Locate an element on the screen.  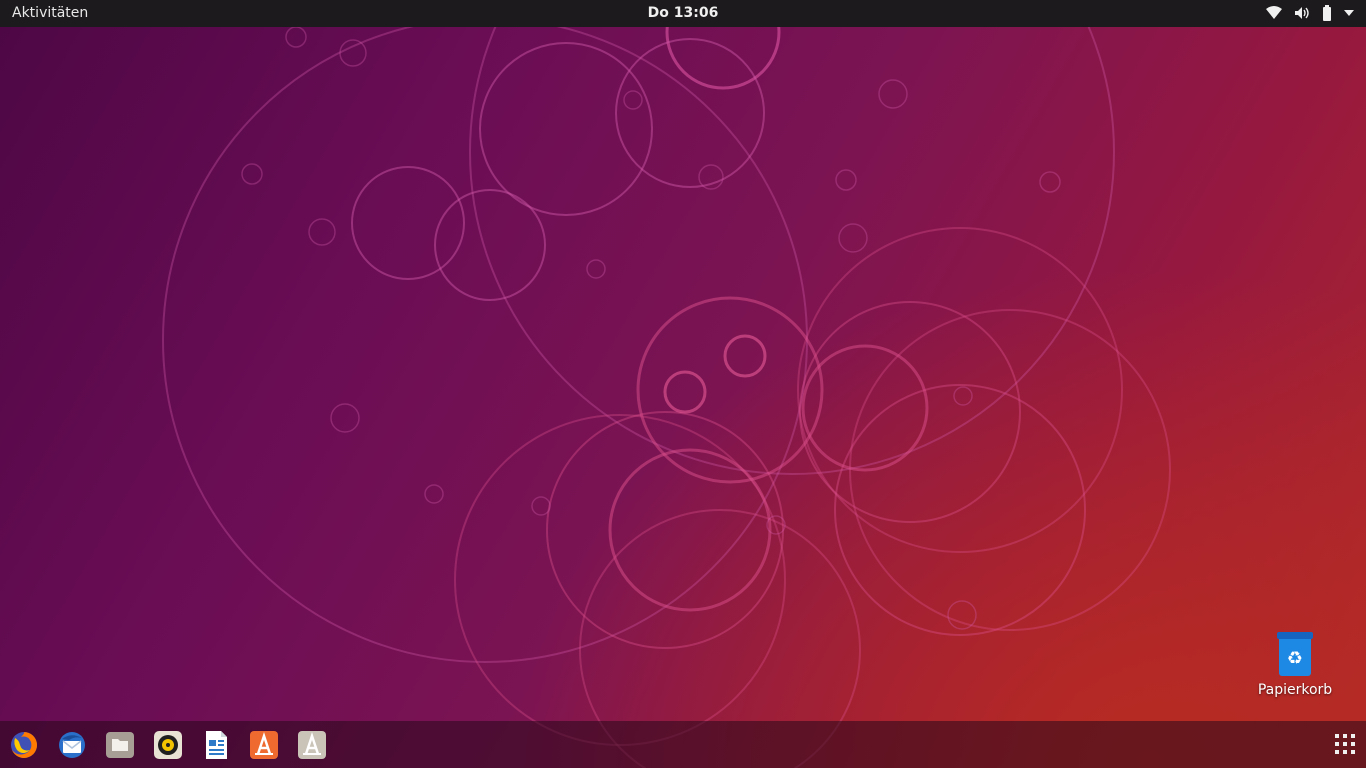
dock-item-thunderbird is located at coordinates (72, 745).